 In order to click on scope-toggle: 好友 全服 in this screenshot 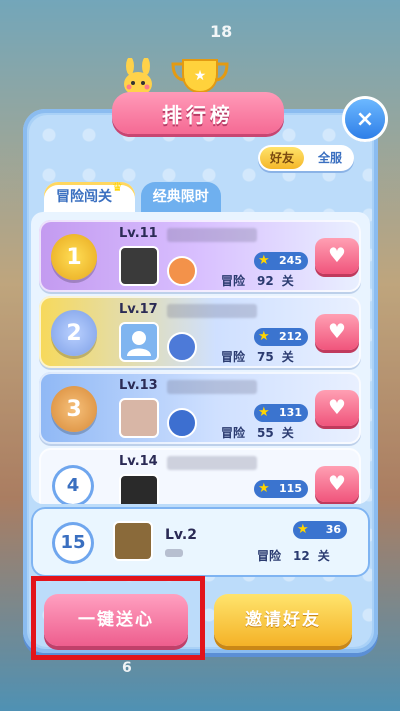, I will do `click(306, 158)`.